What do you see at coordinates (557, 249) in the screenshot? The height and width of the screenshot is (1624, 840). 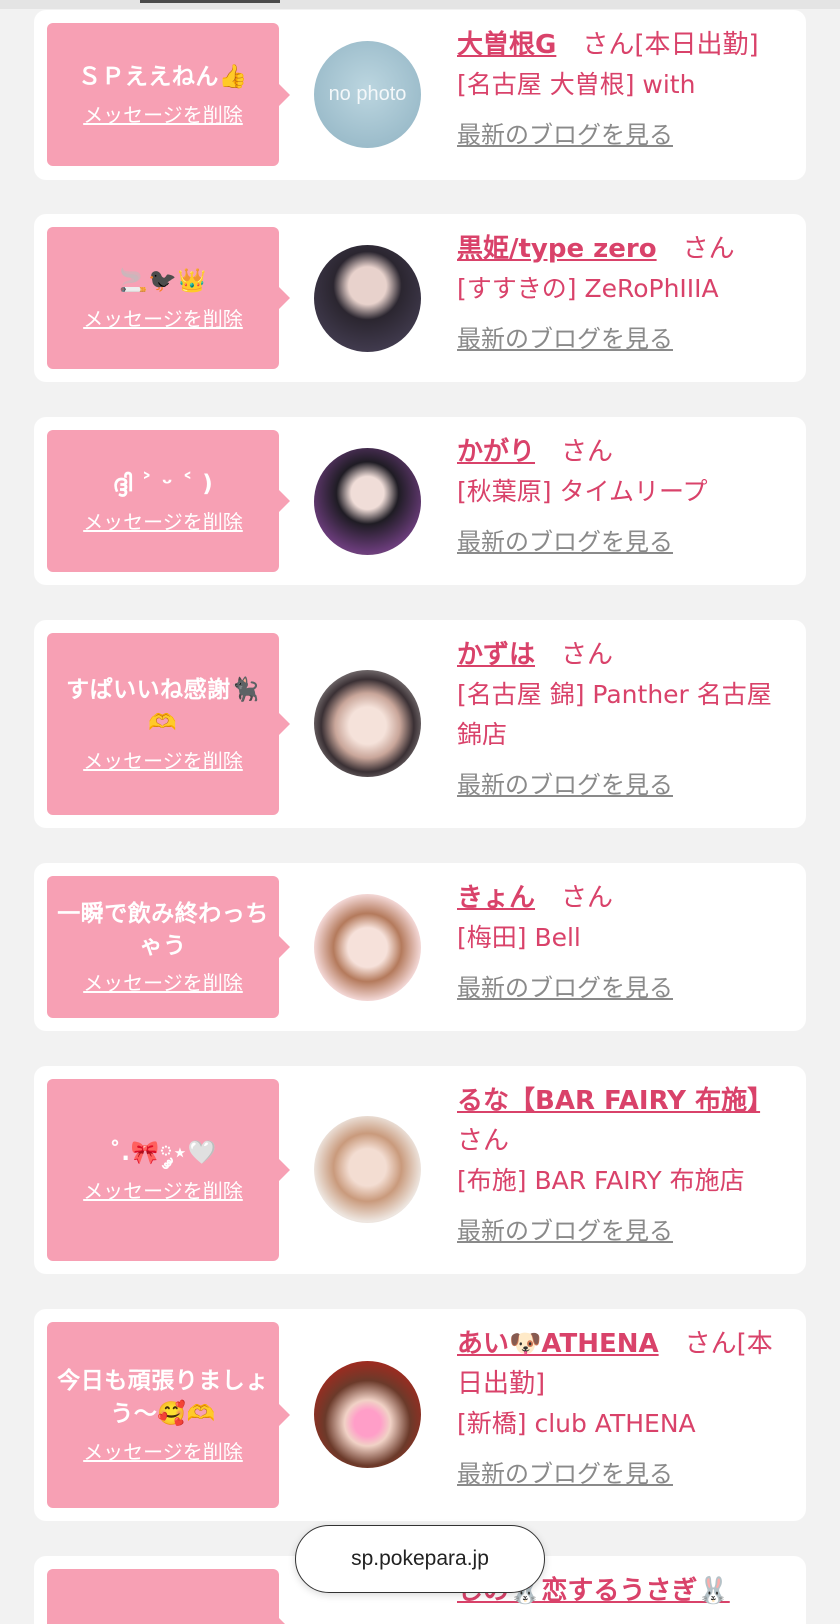 I see `cast-name-link: 黒姫/type zero` at bounding box center [557, 249].